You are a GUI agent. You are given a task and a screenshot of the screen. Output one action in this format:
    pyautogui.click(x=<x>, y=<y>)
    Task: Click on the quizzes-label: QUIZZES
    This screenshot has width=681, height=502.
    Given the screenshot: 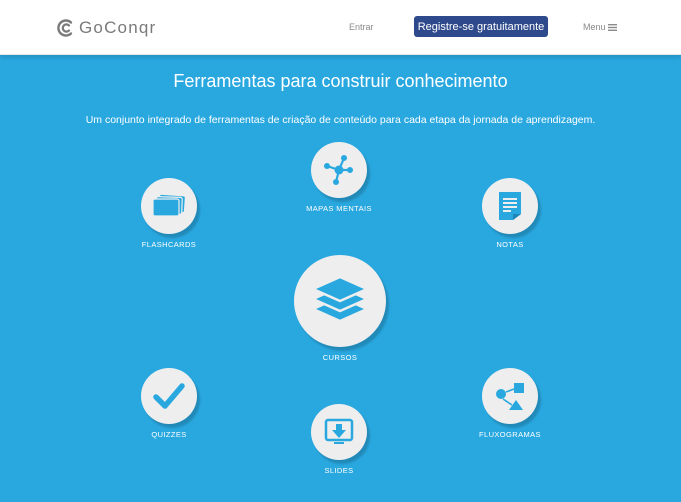 What is the action you would take?
    pyautogui.click(x=169, y=434)
    